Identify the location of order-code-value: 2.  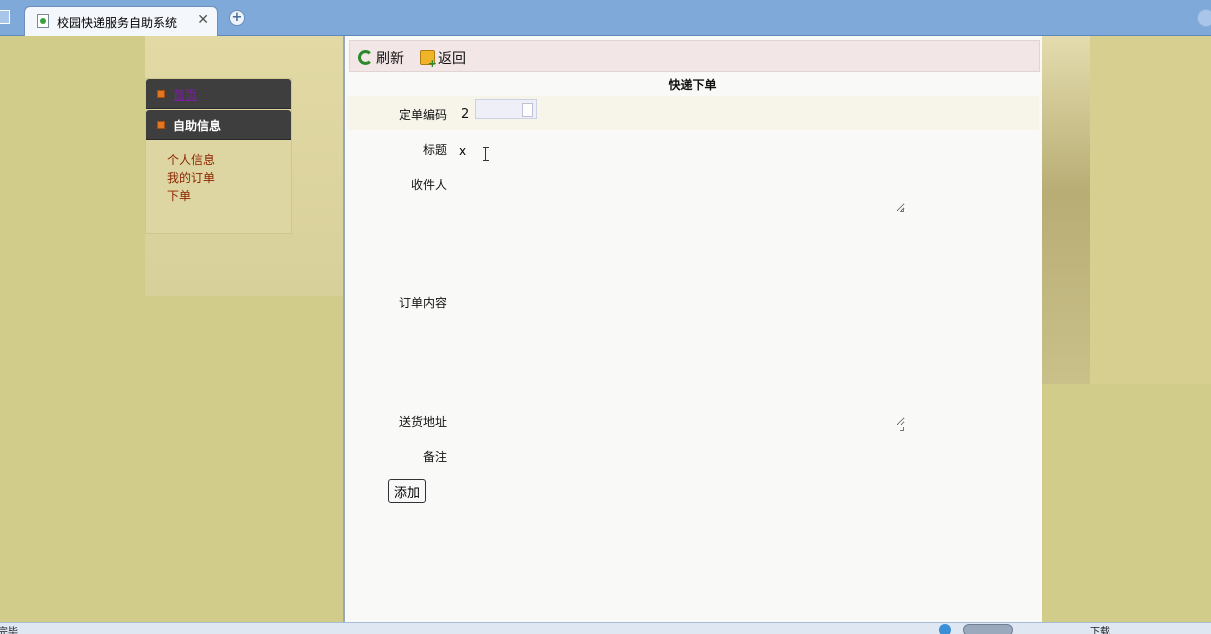
(465, 114).